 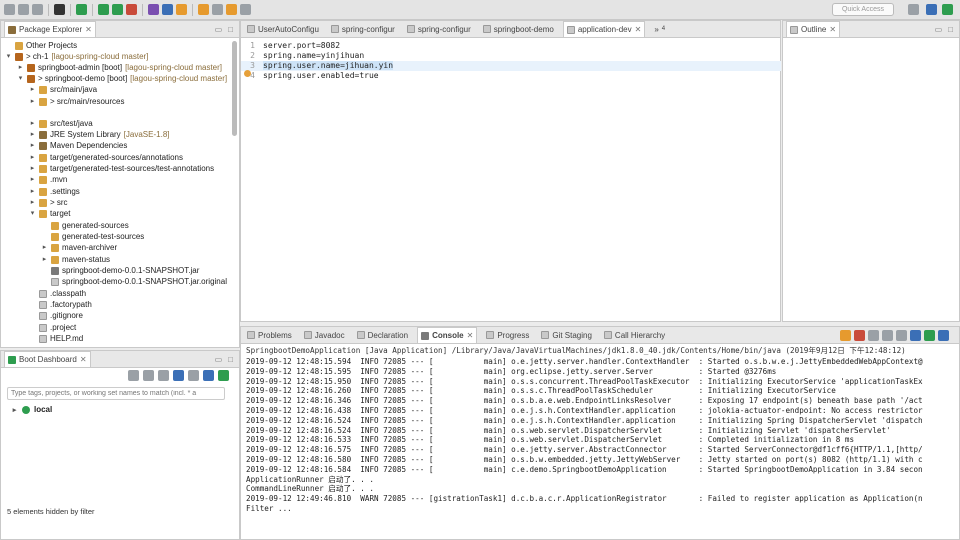 What do you see at coordinates (234, 88) in the screenshot?
I see `scrollbar` at bounding box center [234, 88].